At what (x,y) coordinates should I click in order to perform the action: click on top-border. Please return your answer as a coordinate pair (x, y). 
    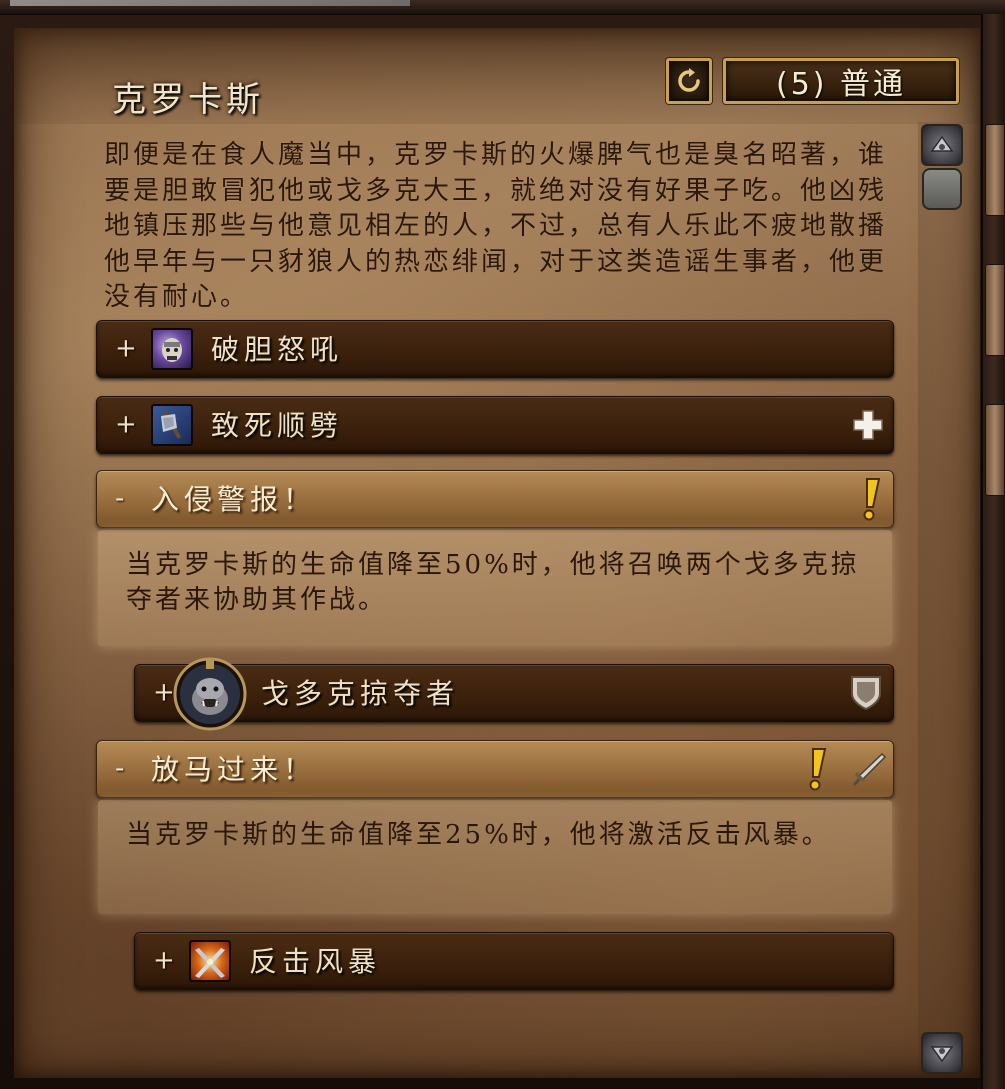
    Looking at the image, I should click on (502, 7).